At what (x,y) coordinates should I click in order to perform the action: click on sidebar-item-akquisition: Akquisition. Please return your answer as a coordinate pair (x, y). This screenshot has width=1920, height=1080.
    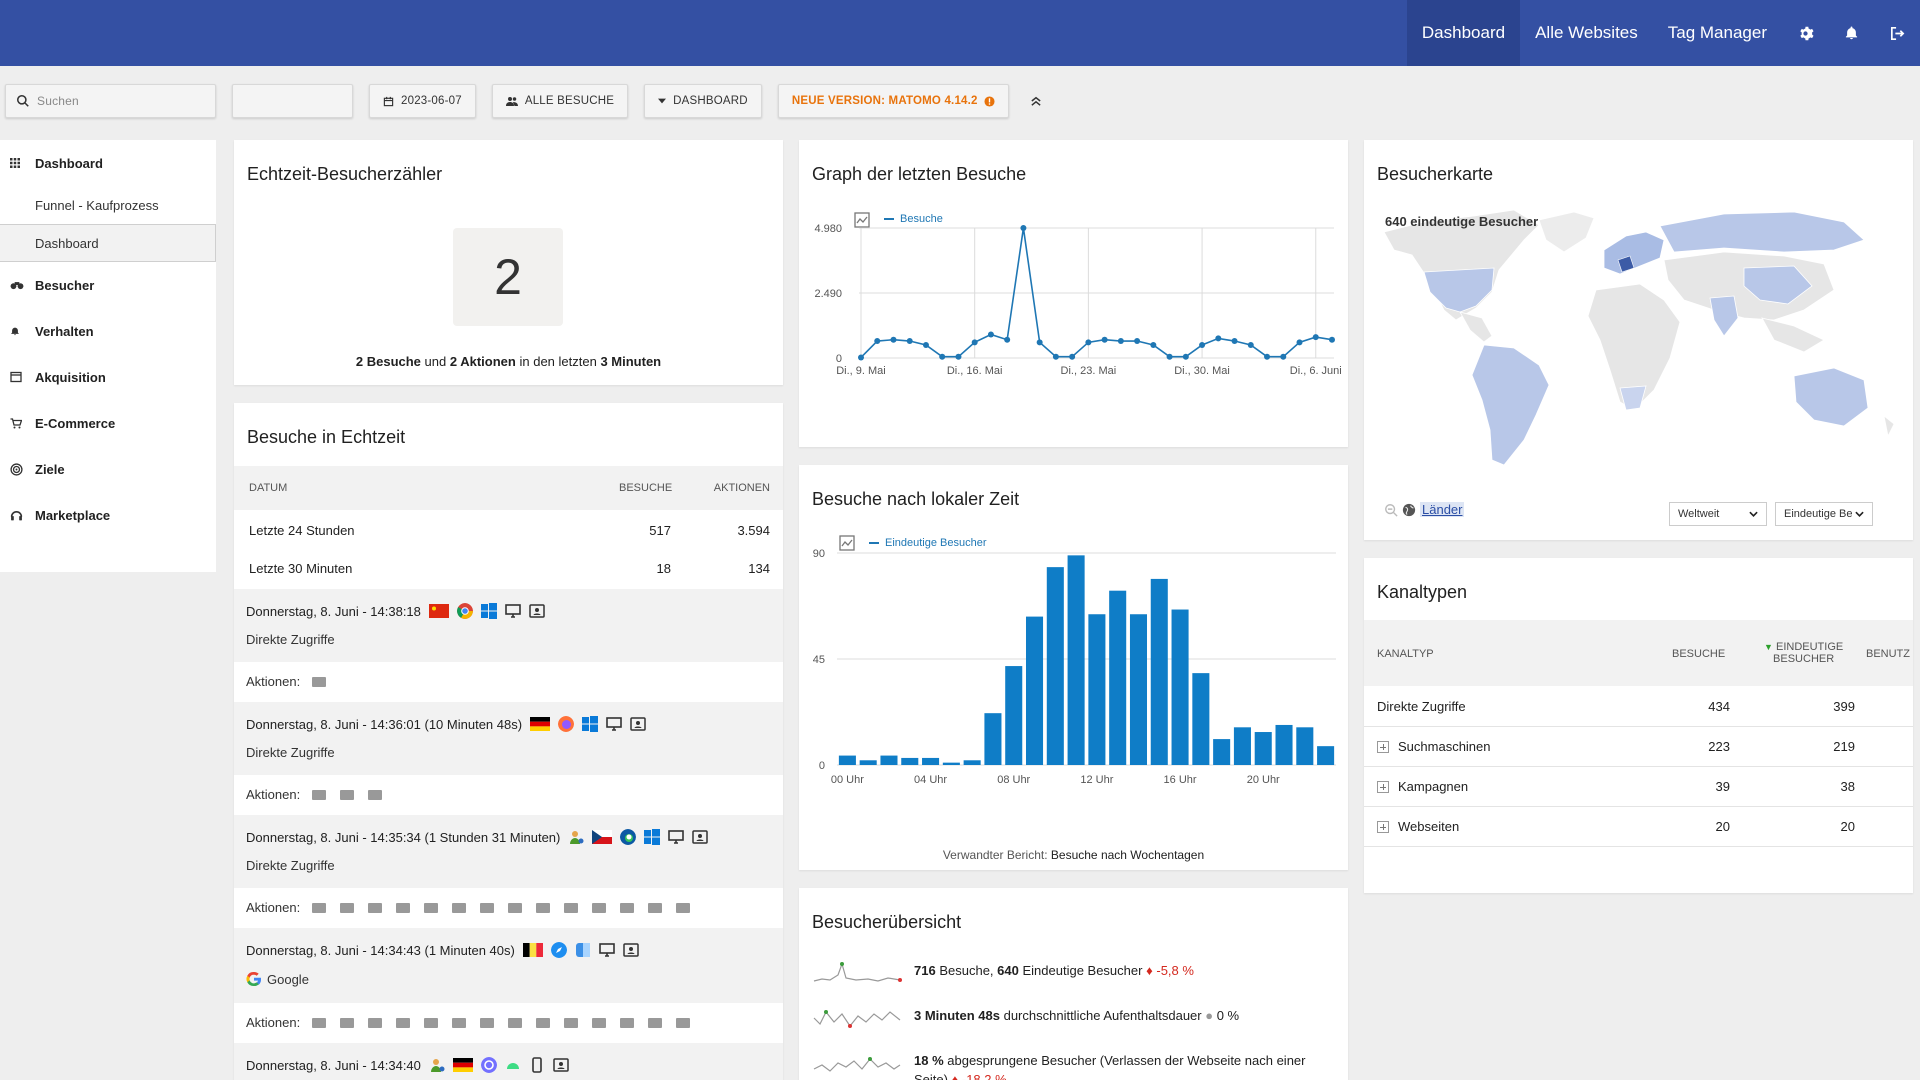
    Looking at the image, I should click on (108, 377).